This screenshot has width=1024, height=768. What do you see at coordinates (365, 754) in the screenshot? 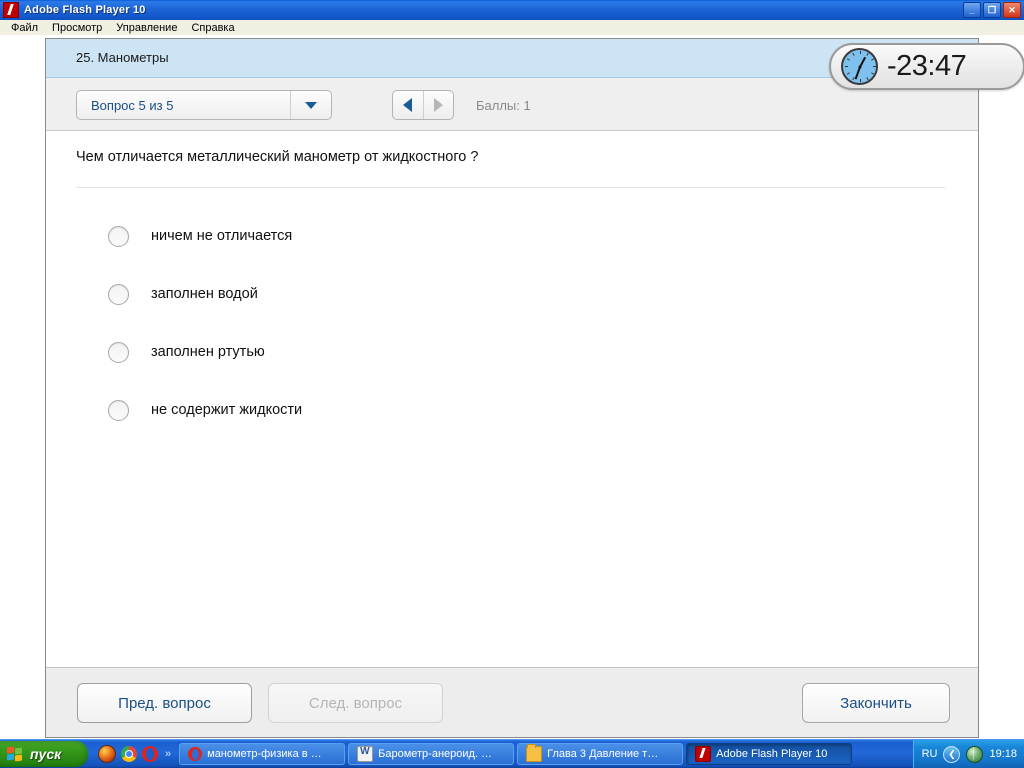
I see `word-doc-icon` at bounding box center [365, 754].